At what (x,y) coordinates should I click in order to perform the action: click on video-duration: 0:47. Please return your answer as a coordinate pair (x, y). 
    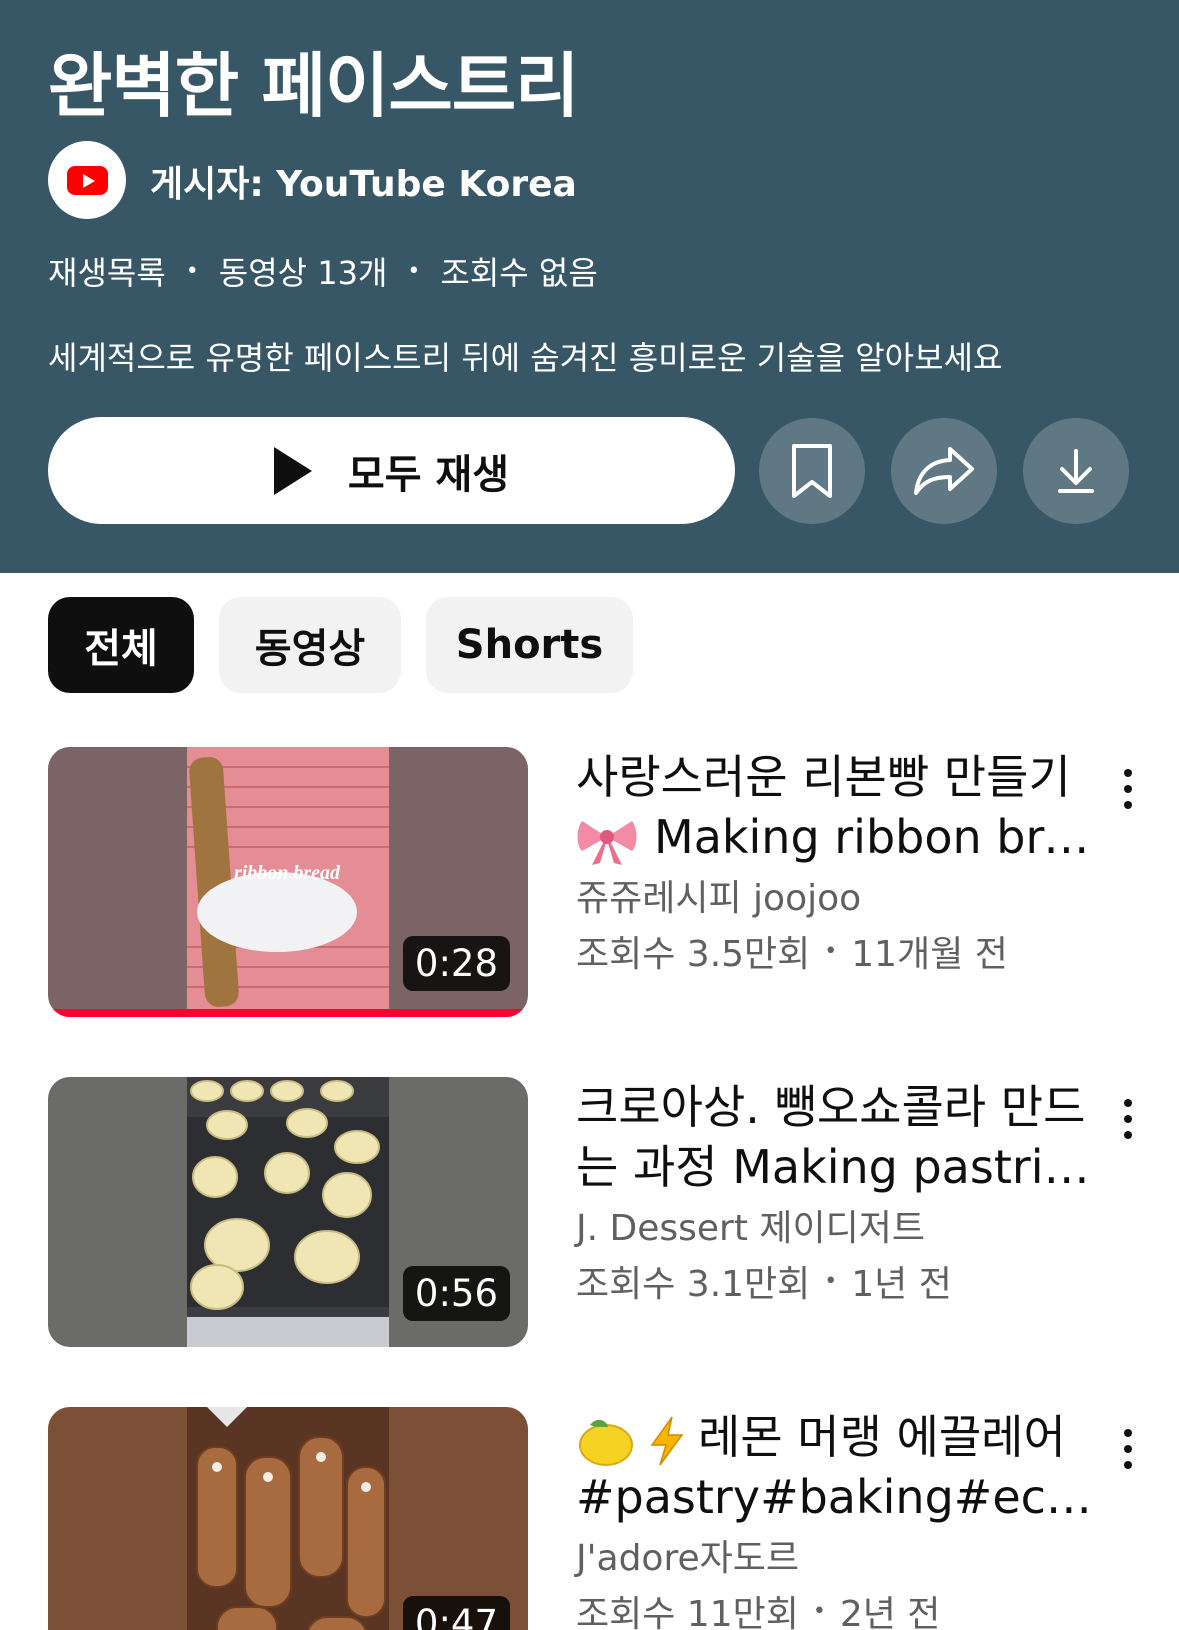
    Looking at the image, I should click on (456, 1613).